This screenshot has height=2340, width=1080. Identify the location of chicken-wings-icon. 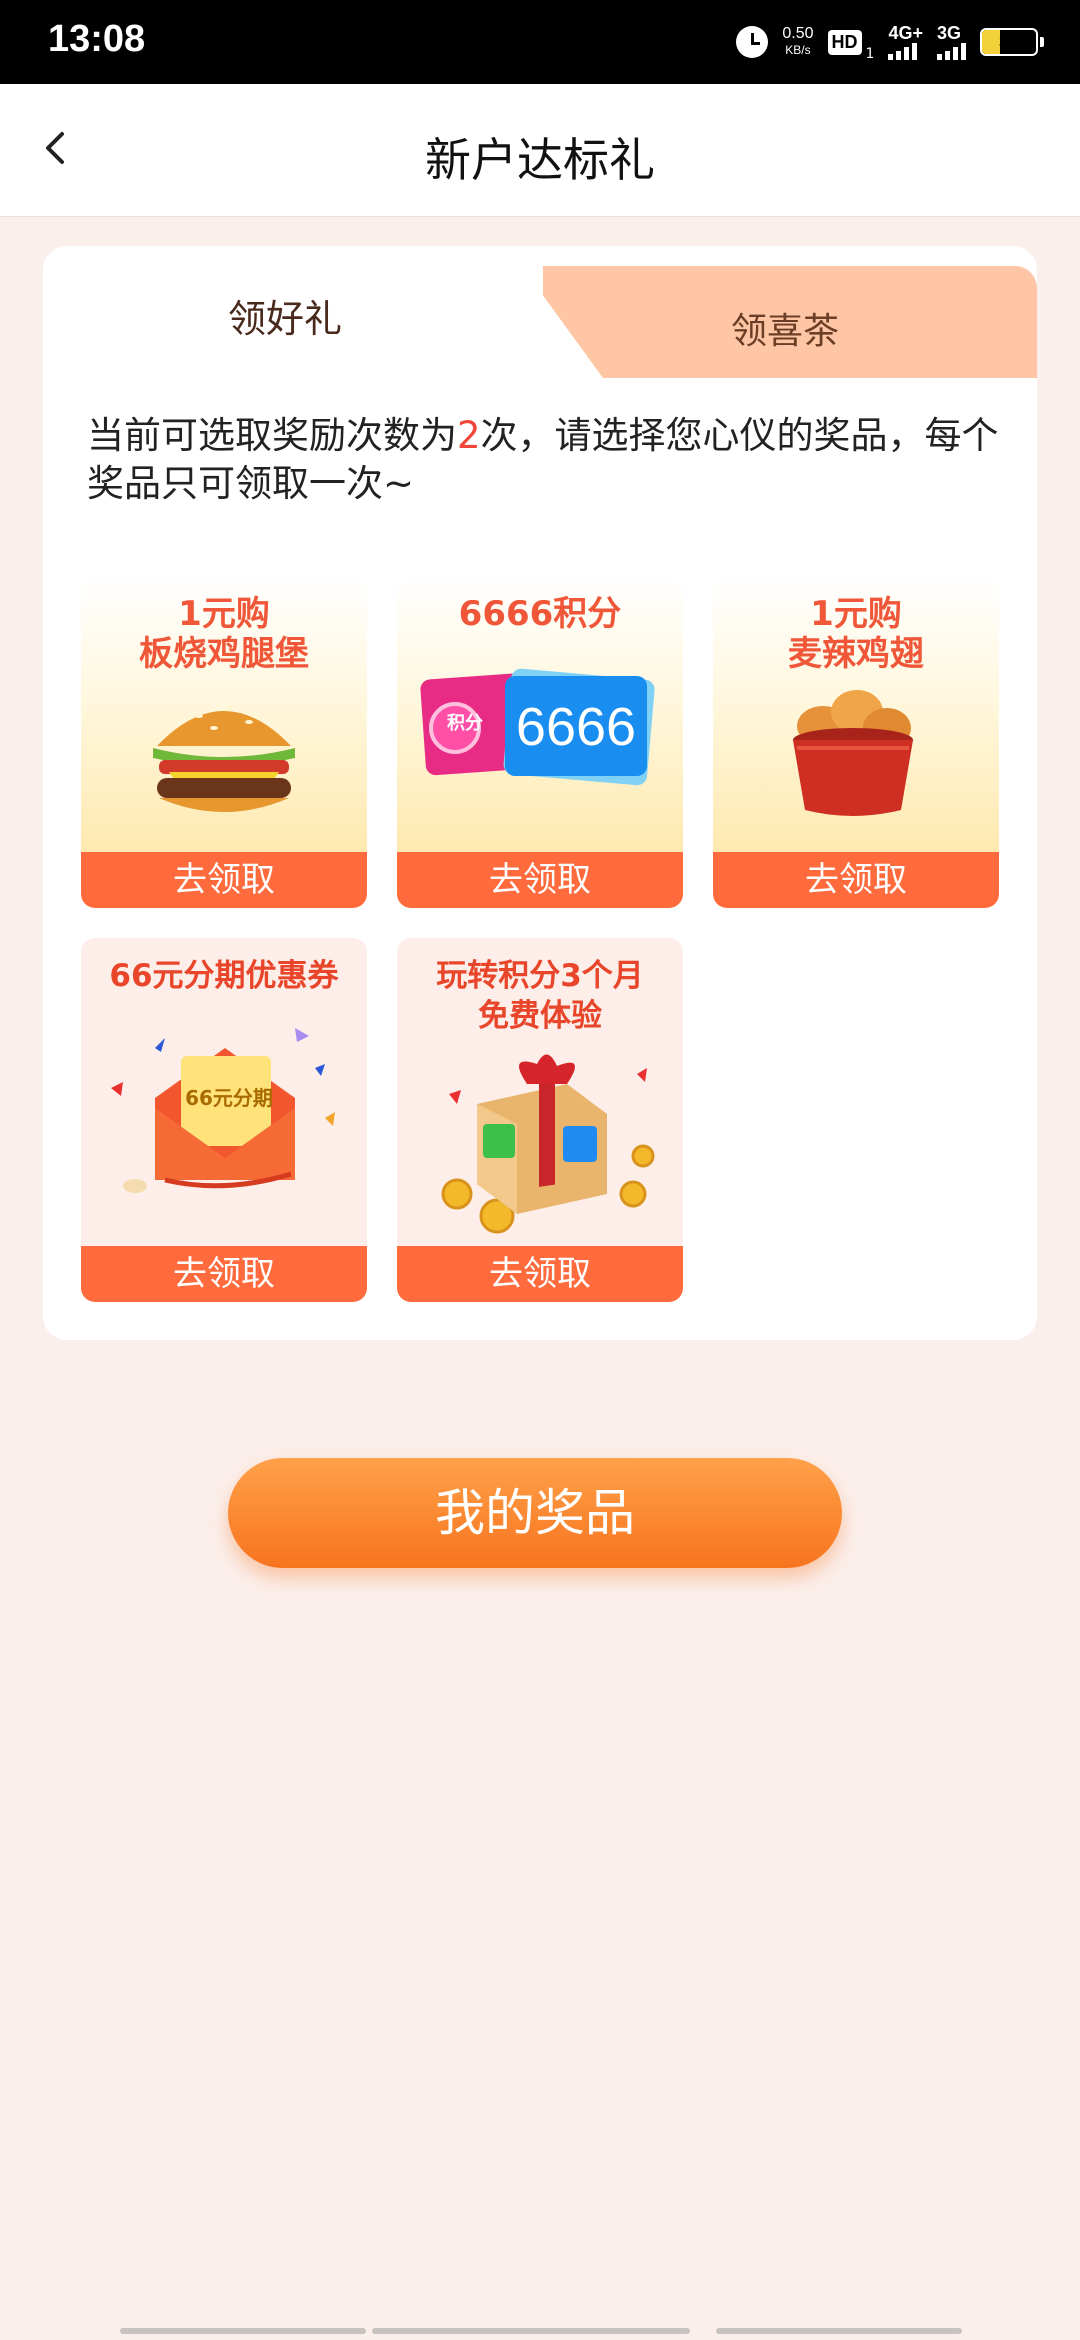
(853, 753).